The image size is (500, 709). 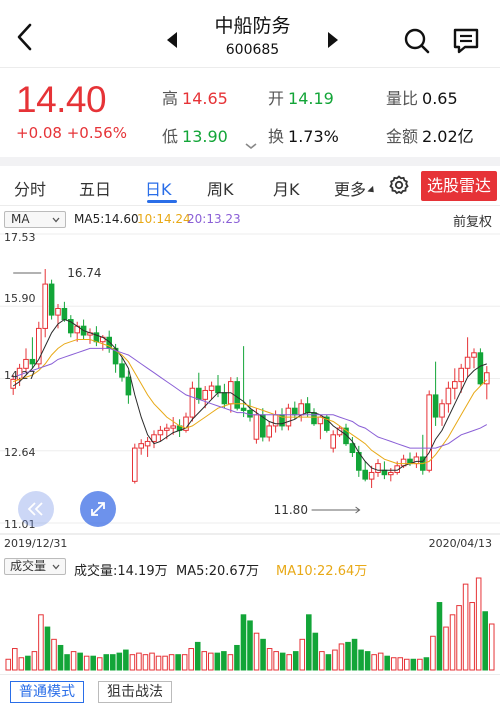 I want to click on high-annotation: 16.74, so click(x=84, y=273).